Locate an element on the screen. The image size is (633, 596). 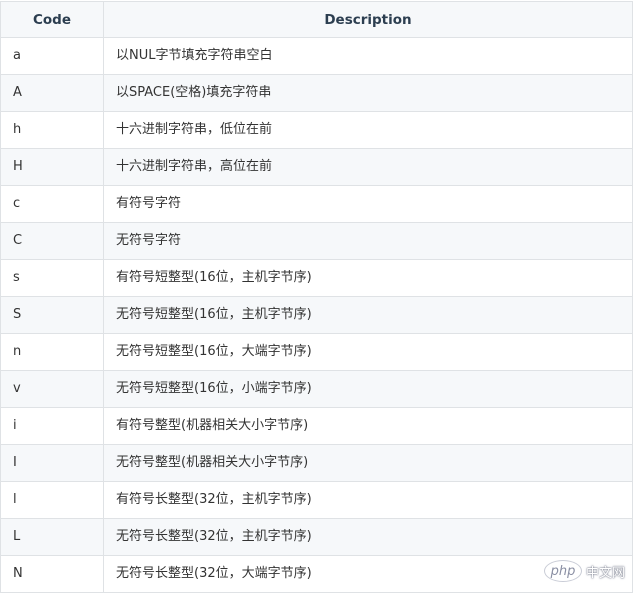
description-cell: 有符号整型(机器相关大小字节序) is located at coordinates (368, 426).